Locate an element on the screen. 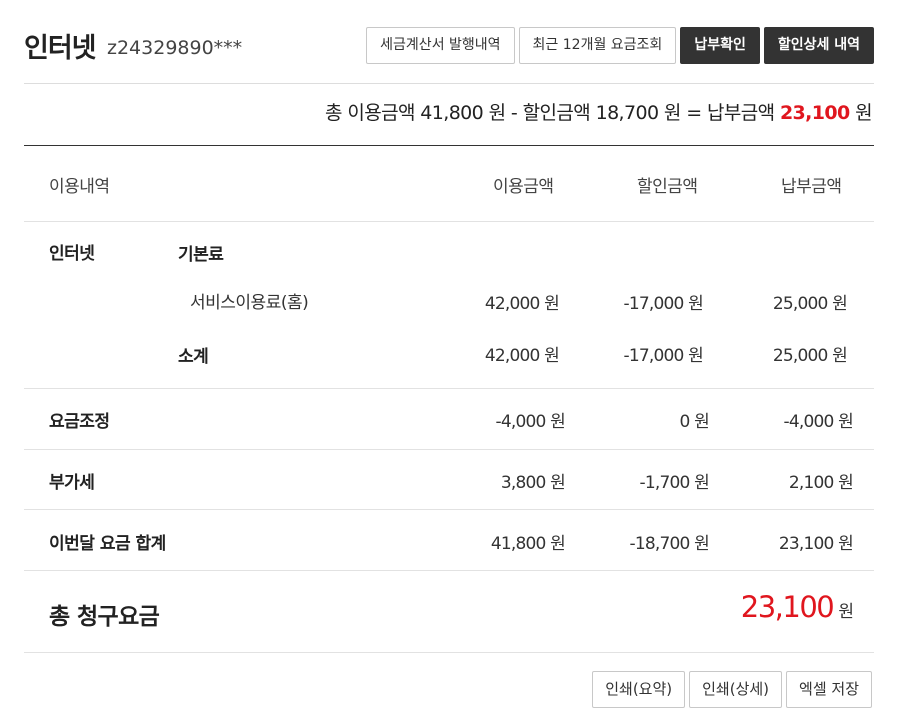 This screenshot has width=898, height=718. month-total-label: 이번달 요금 합계 is located at coordinates (107, 544).